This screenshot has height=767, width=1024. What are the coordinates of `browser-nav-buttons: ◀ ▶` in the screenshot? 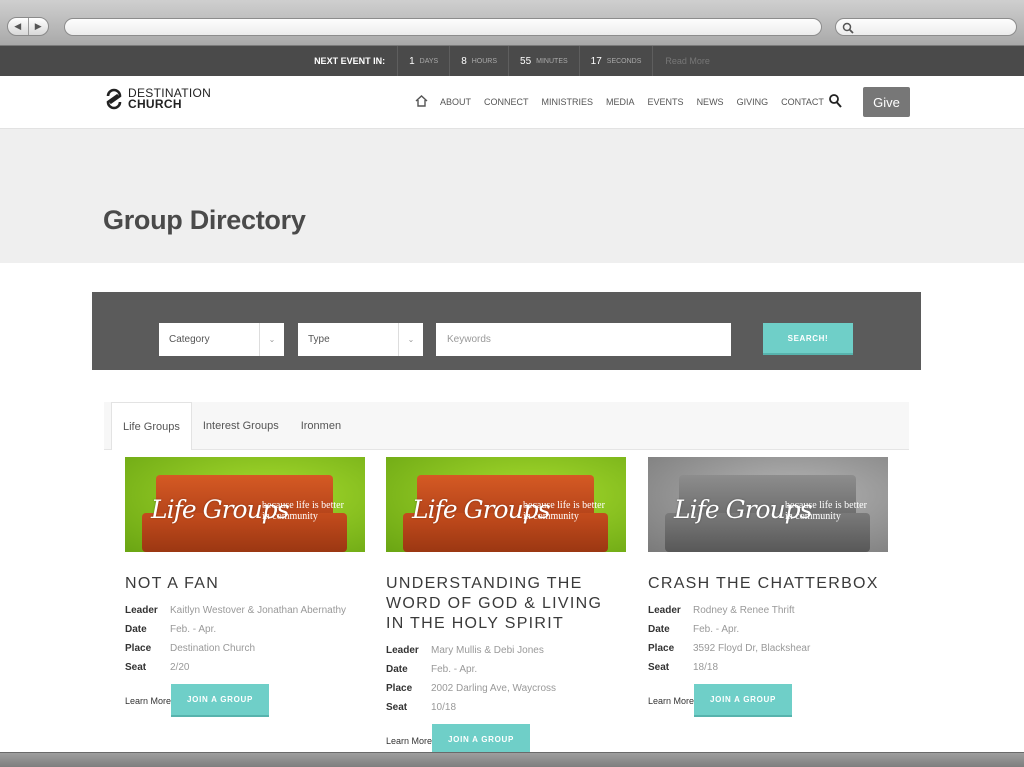 It's located at (28, 26).